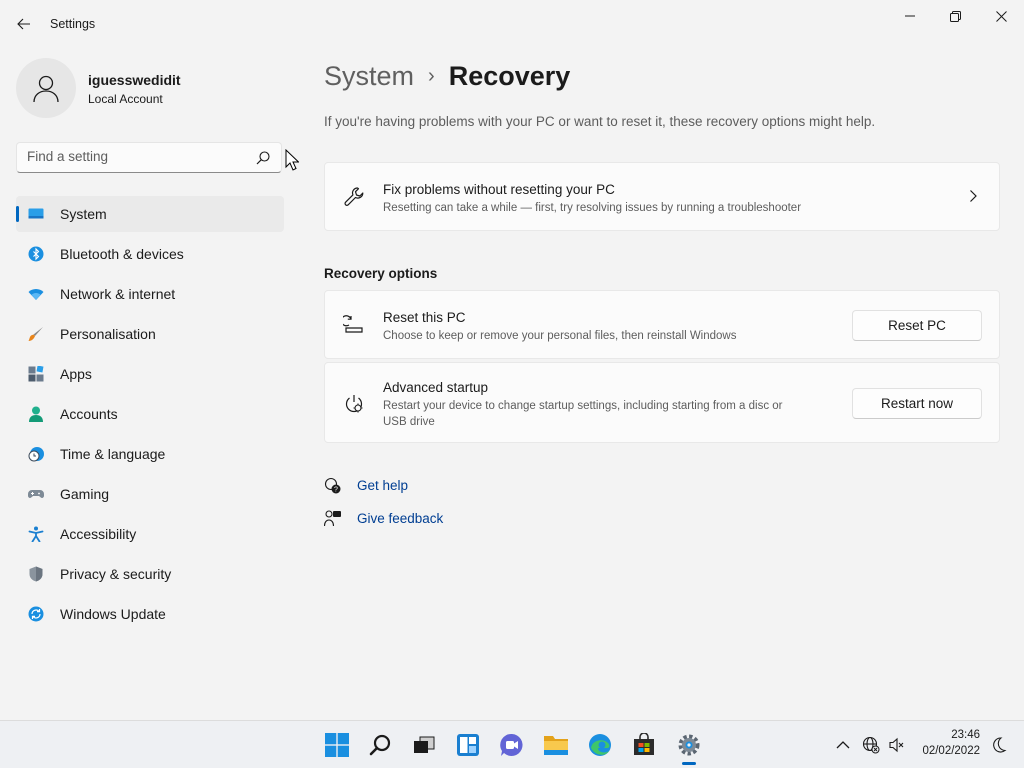 The image size is (1024, 768). I want to click on wifi-icon, so click(36, 294).